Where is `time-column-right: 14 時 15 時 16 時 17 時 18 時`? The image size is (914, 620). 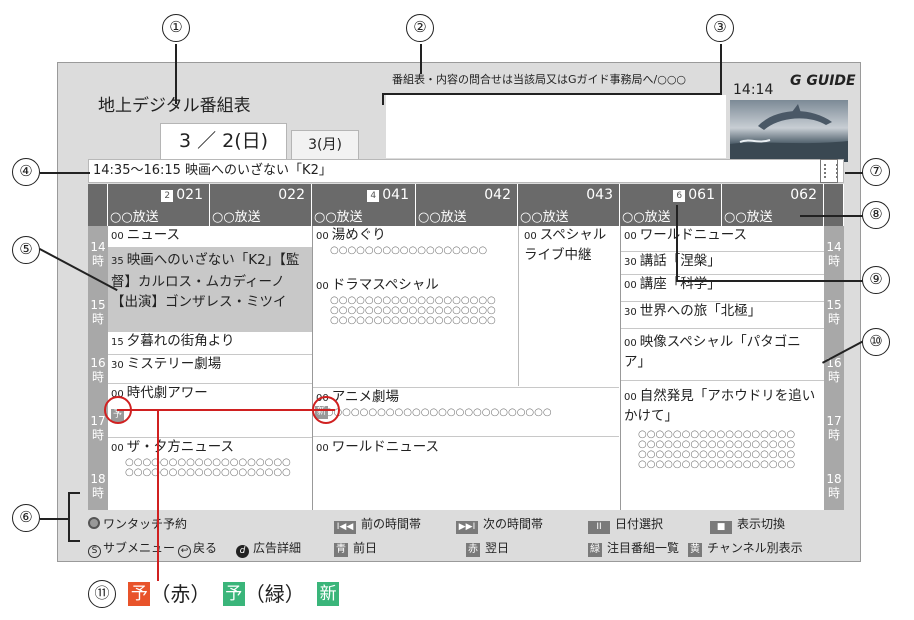 time-column-right: 14 時 15 時 16 時 17 時 18 時 is located at coordinates (834, 368).